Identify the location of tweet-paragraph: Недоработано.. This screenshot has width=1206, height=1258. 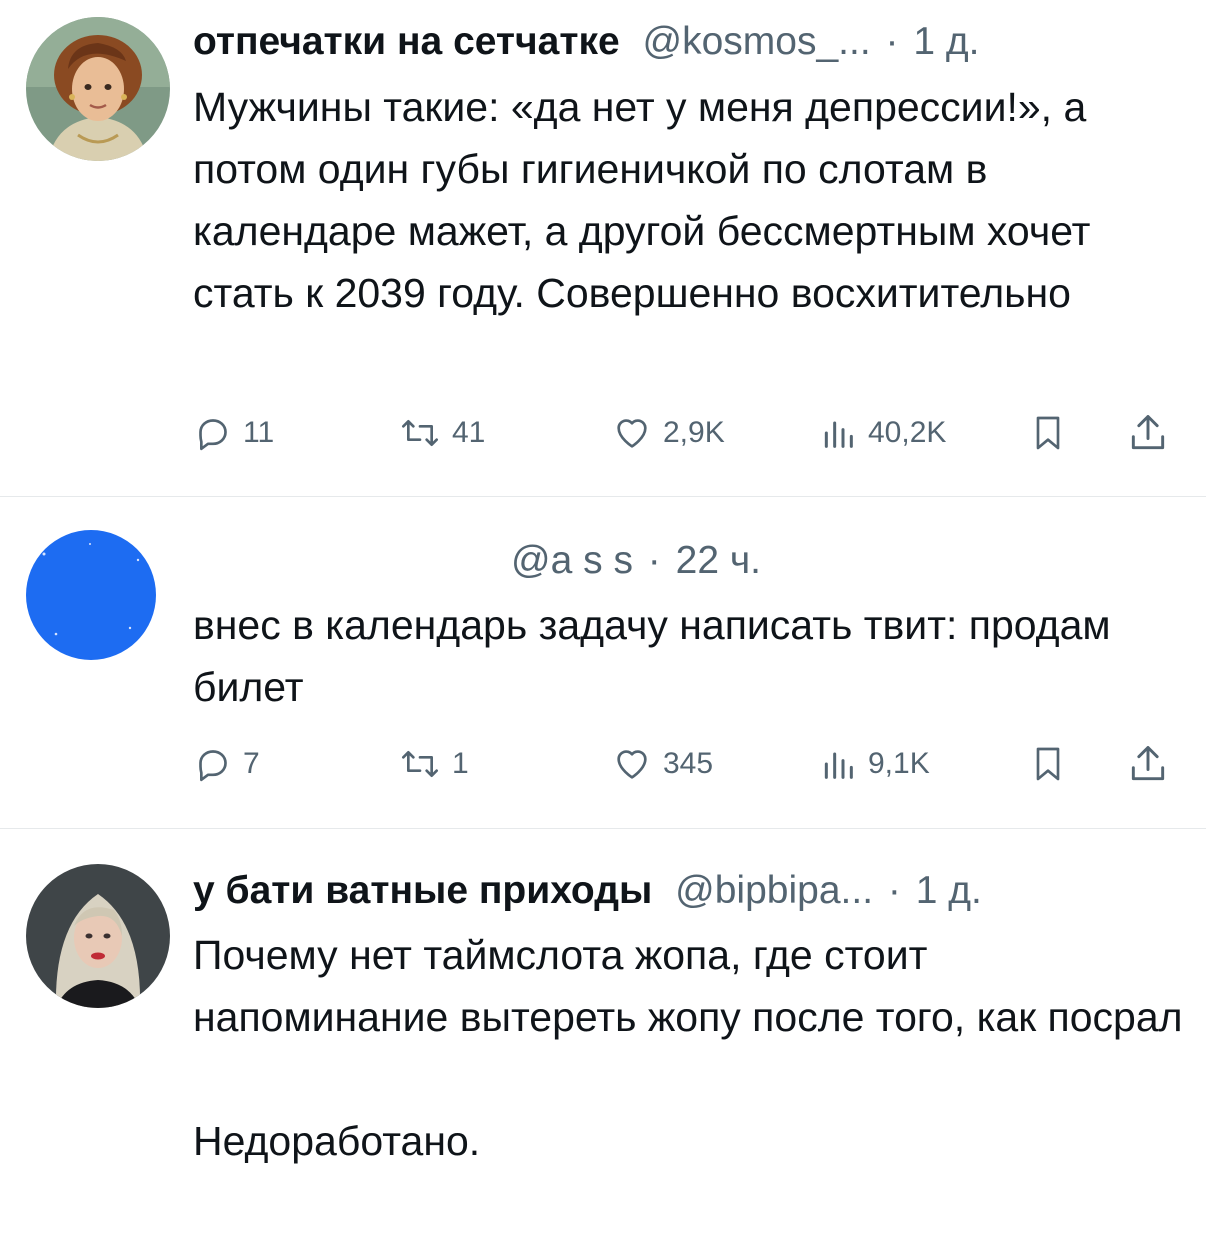
(337, 1141).